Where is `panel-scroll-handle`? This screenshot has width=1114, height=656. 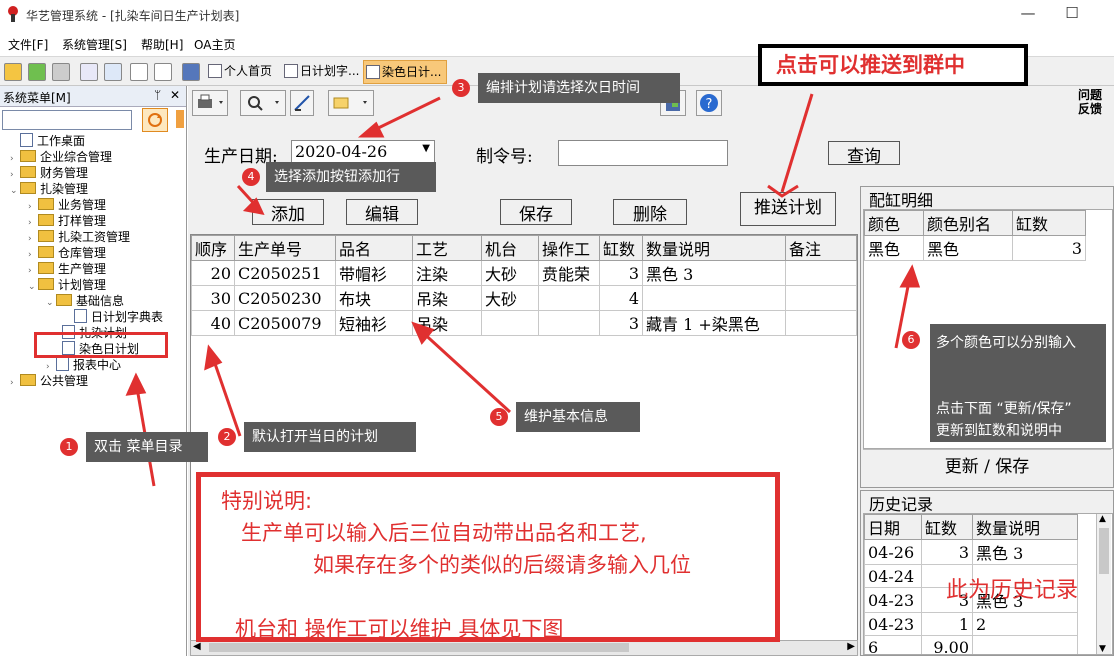 panel-scroll-handle is located at coordinates (180, 119).